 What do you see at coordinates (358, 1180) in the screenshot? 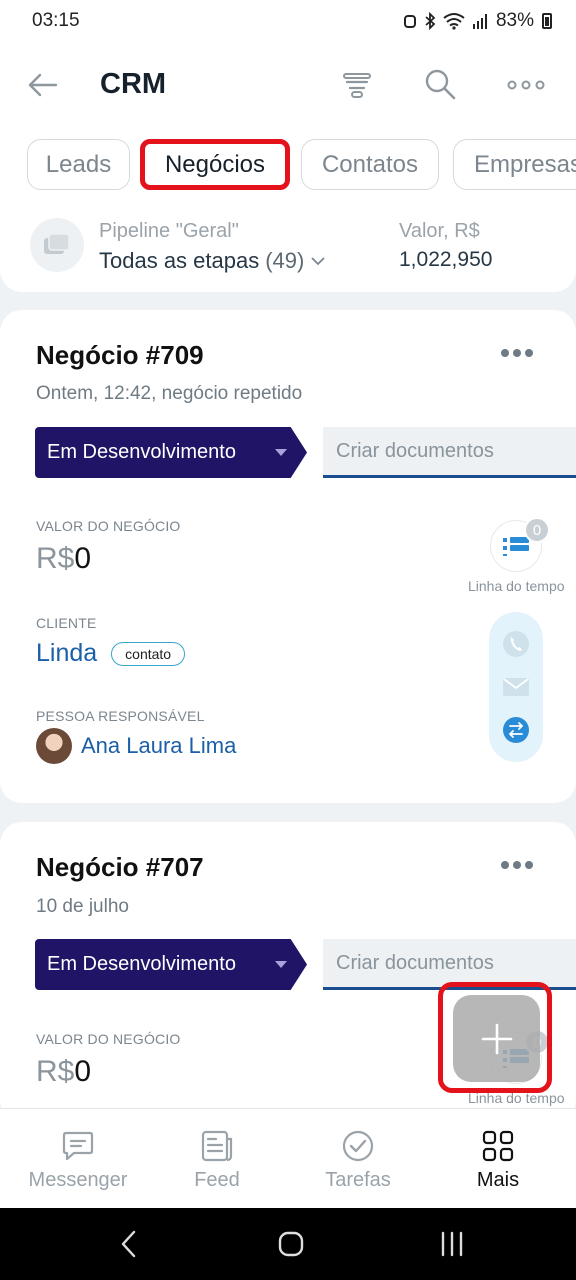
I see `nav-tarefas-label: Tarefas` at bounding box center [358, 1180].